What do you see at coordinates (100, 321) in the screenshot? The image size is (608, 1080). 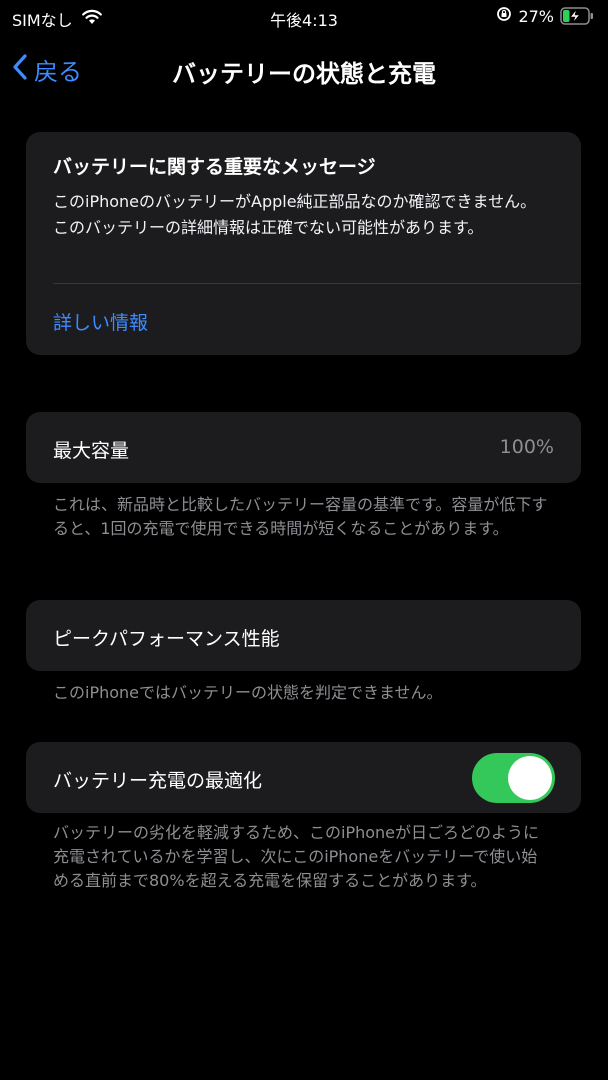 I see `learn-more-link: 詳しい情報` at bounding box center [100, 321].